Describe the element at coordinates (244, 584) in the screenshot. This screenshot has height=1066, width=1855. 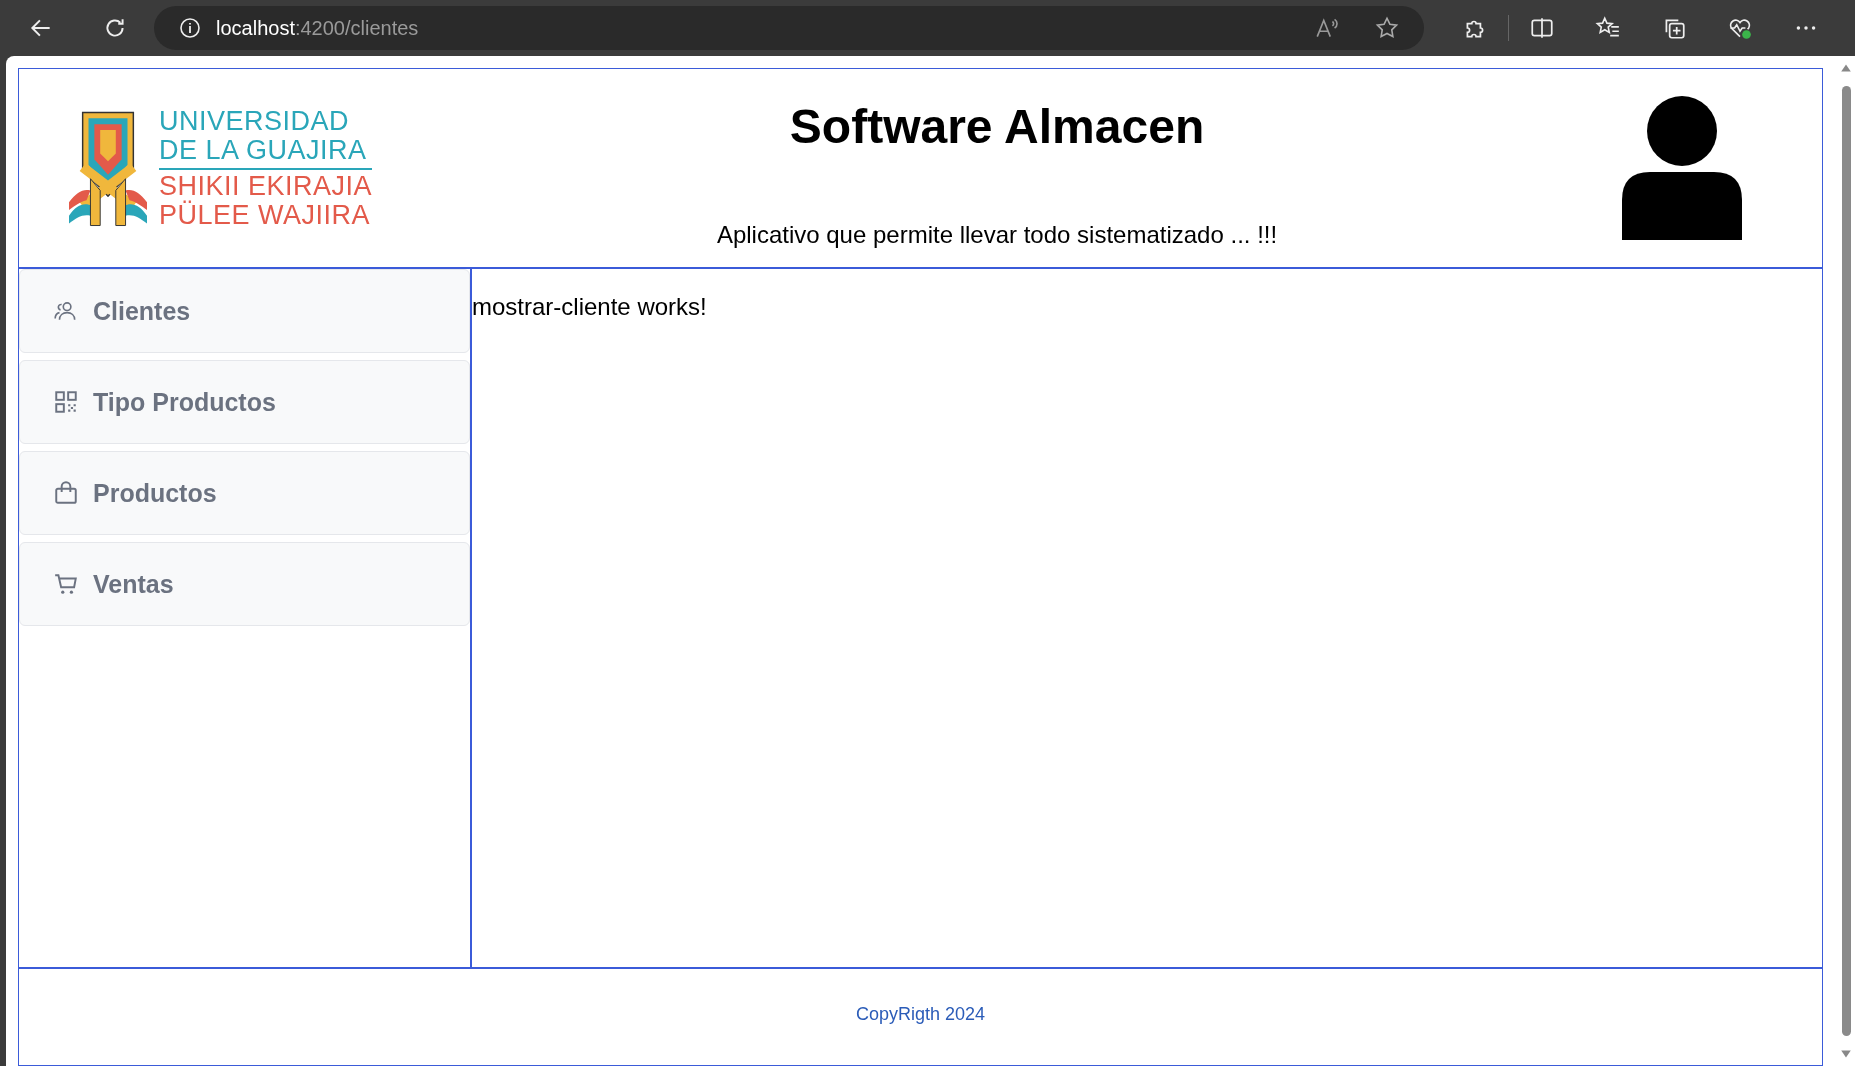
I see `sidebar-item: Ventas` at that location.